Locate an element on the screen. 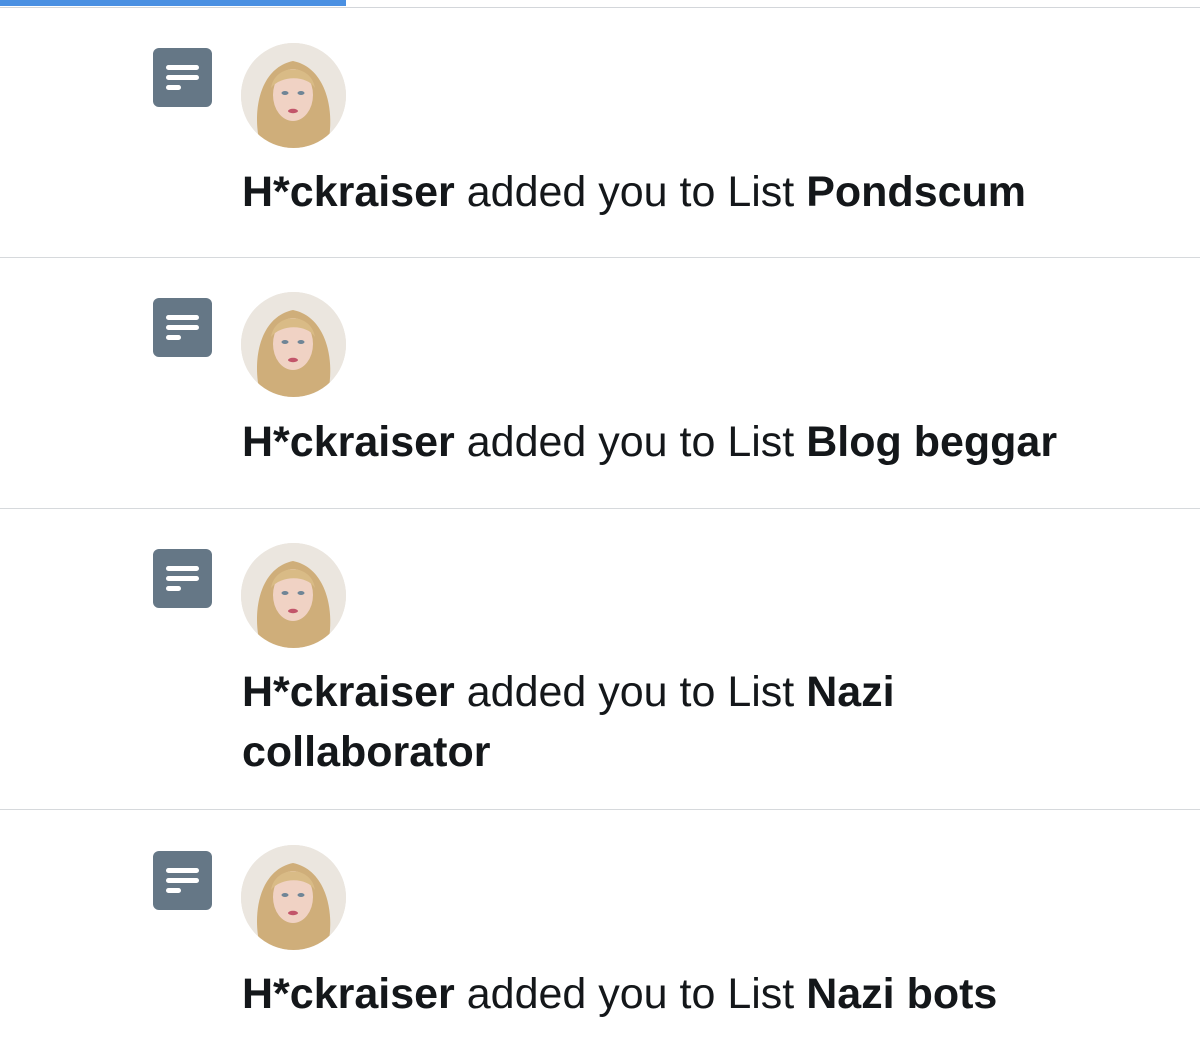  notification-list-name: Nazi bots is located at coordinates (901, 994).